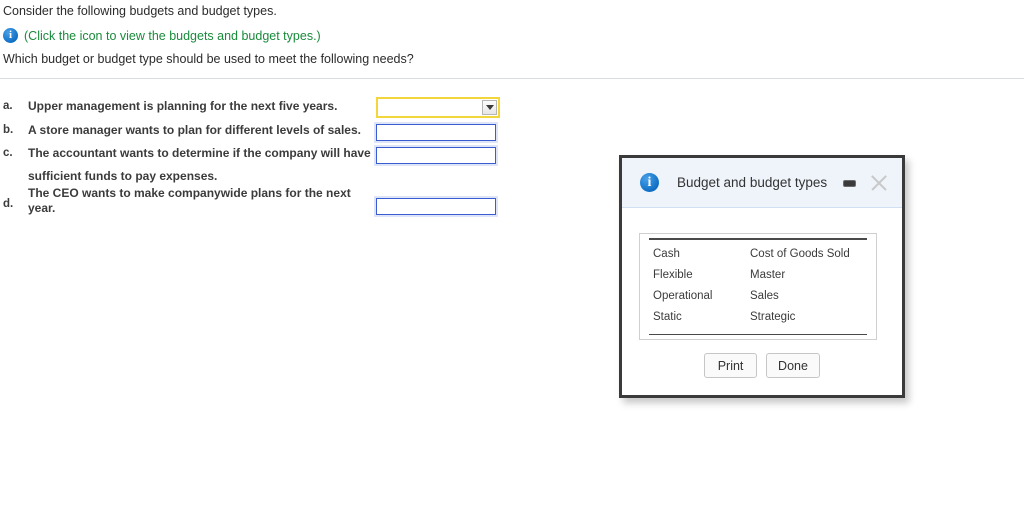 The height and width of the screenshot is (513, 1024). Describe the element at coordinates (8, 130) in the screenshot. I see `question-letter-b: b.` at that location.